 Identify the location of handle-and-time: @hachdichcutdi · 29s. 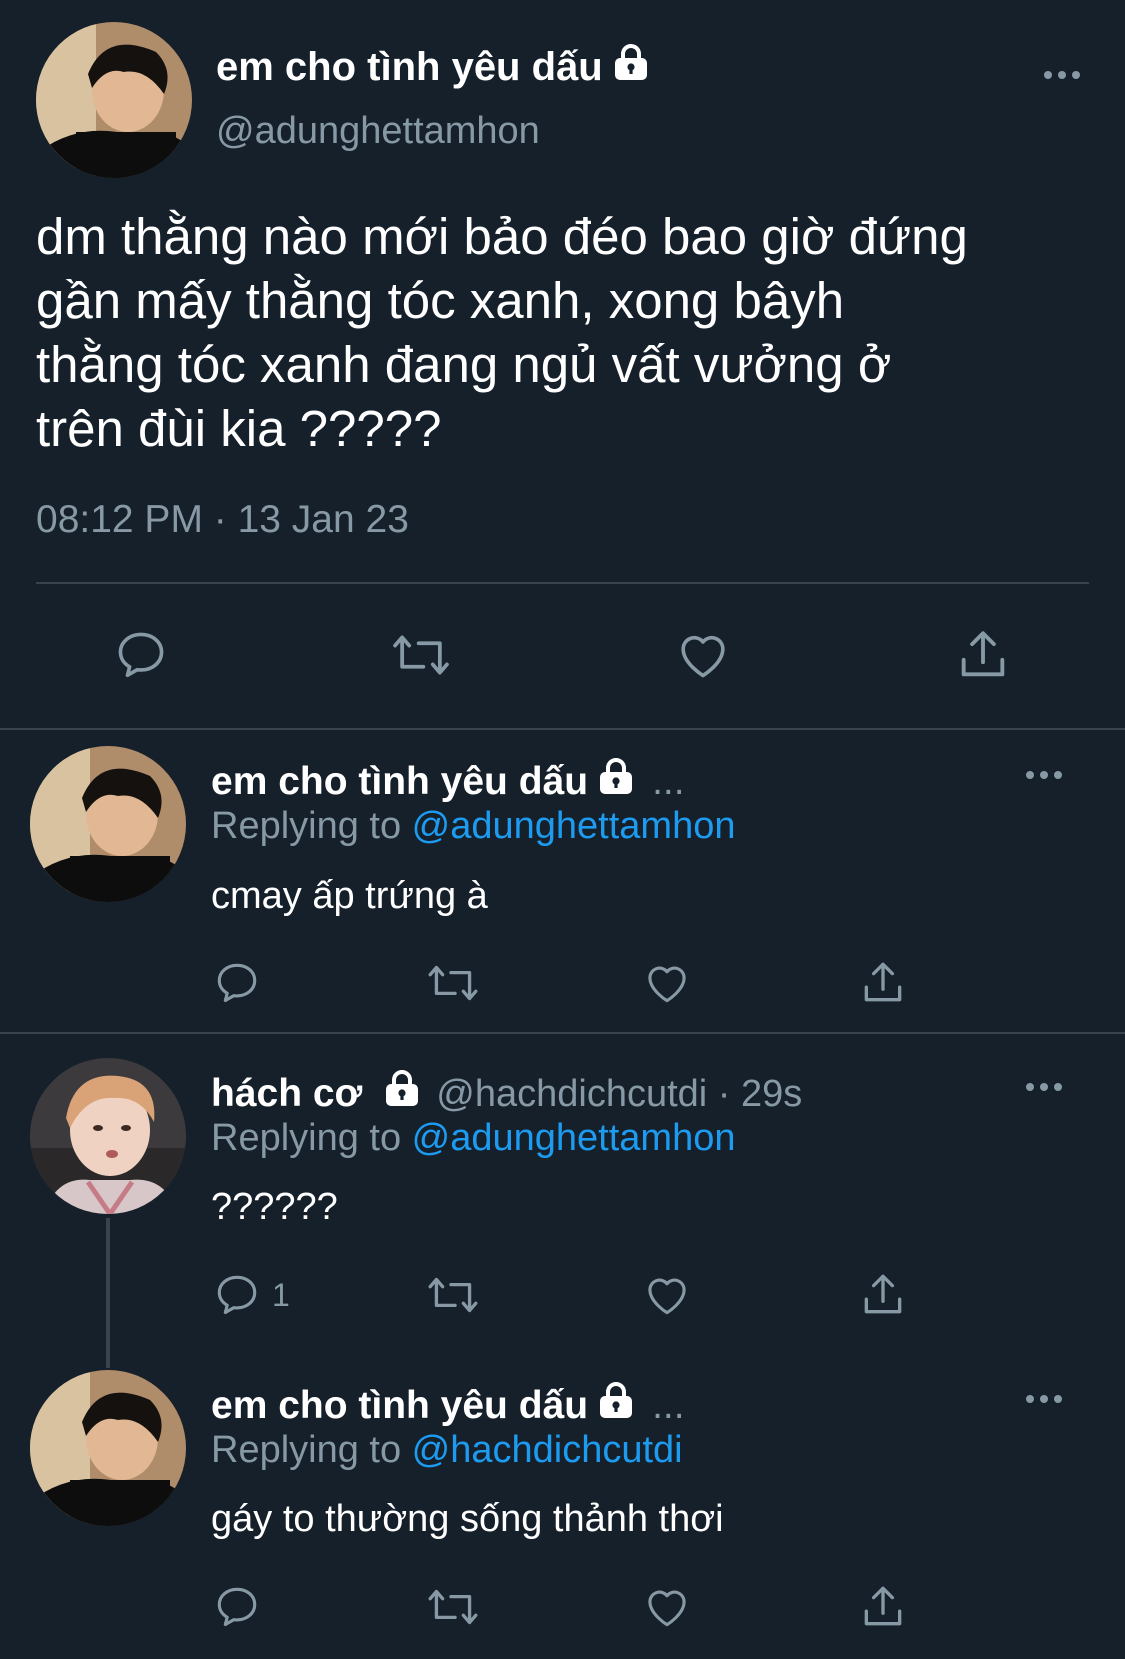
(619, 1094).